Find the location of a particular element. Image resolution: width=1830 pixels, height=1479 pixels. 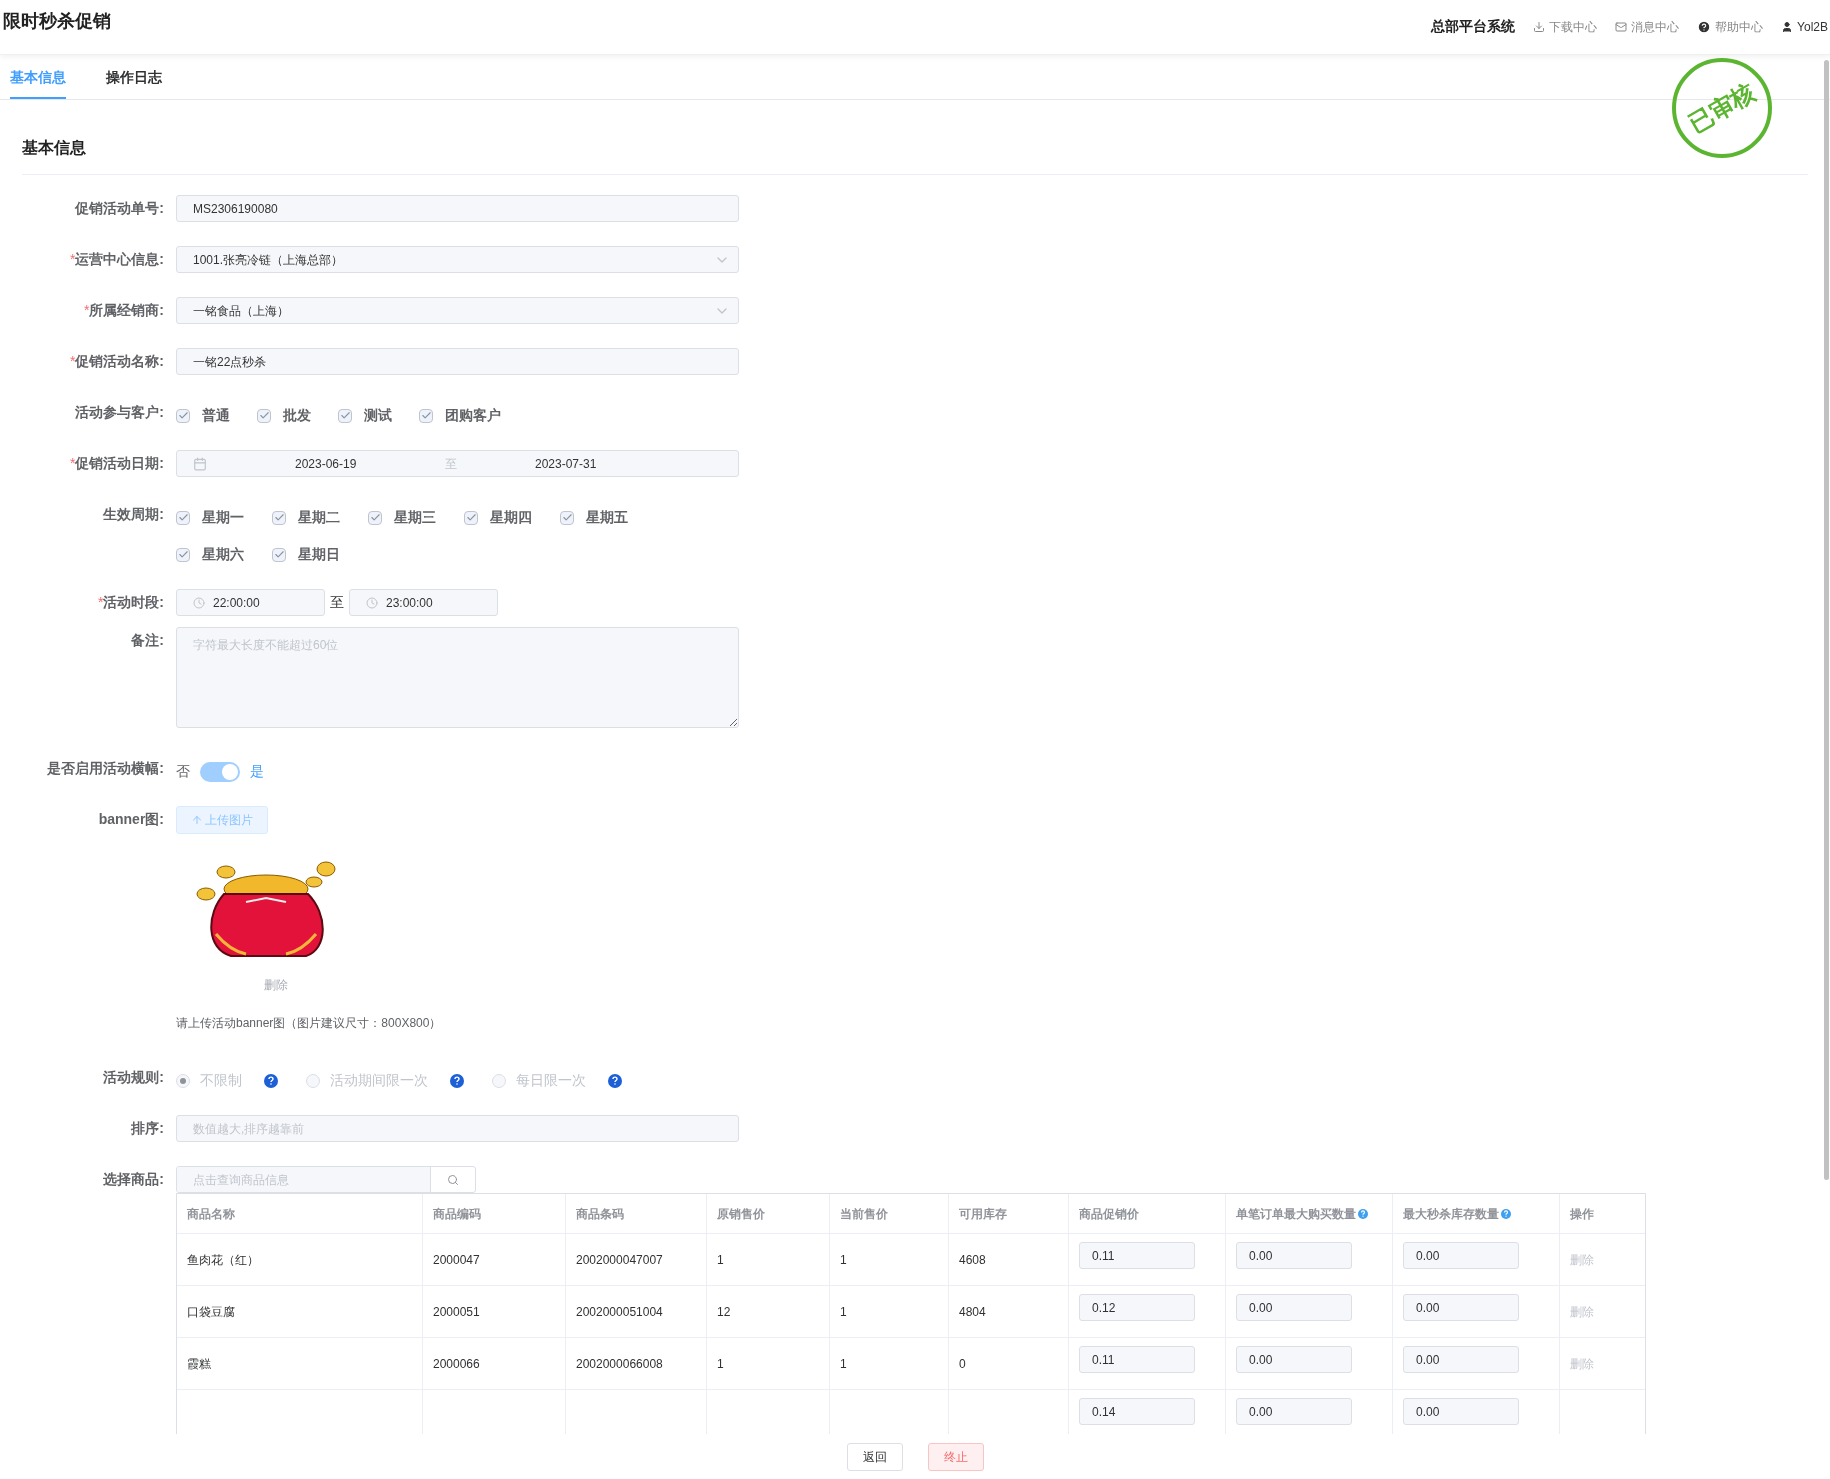

field-label: 备注: is located at coordinates (147, 640).